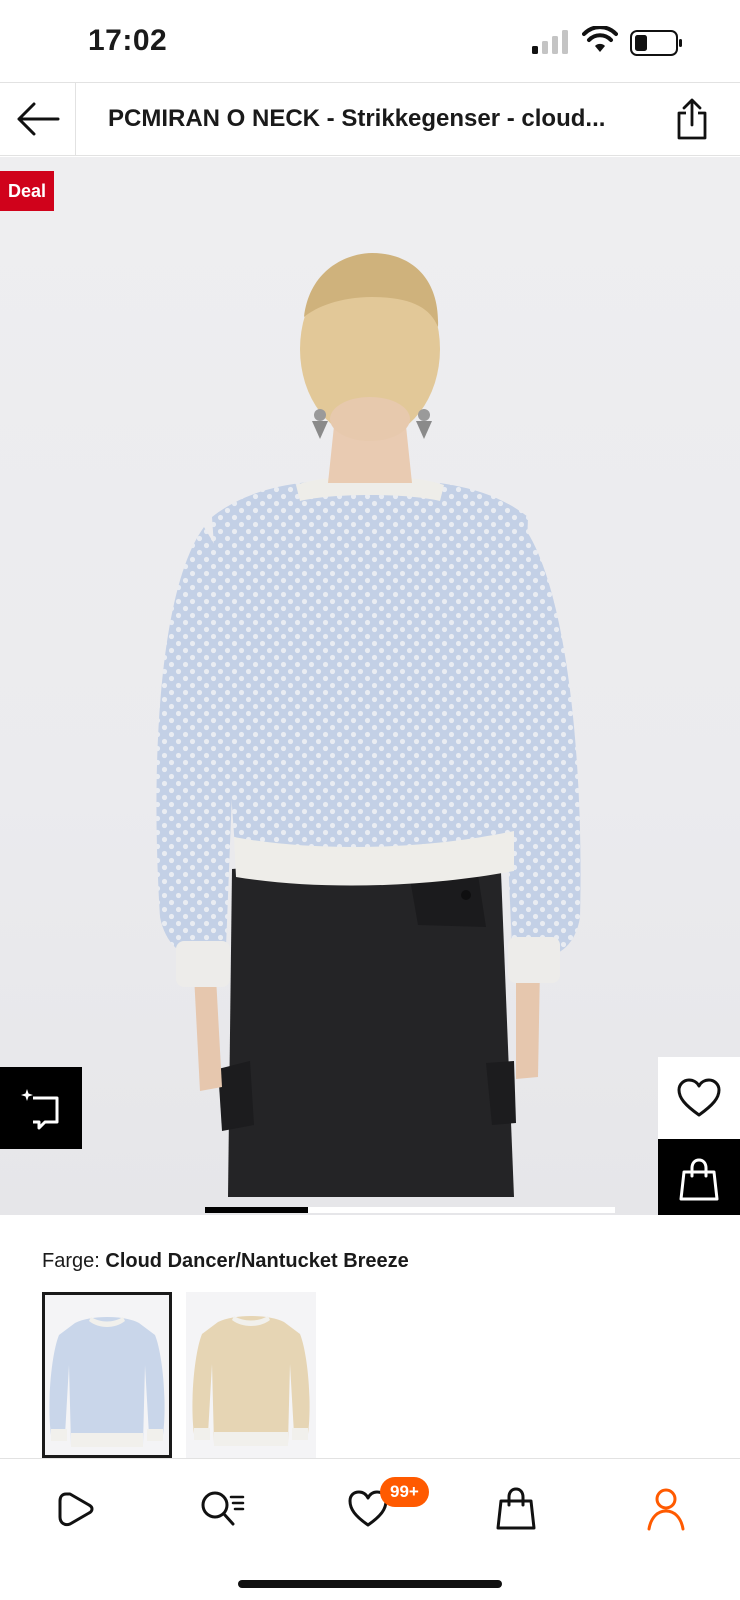 The image size is (740, 1600). I want to click on share-icon, so click(692, 119).